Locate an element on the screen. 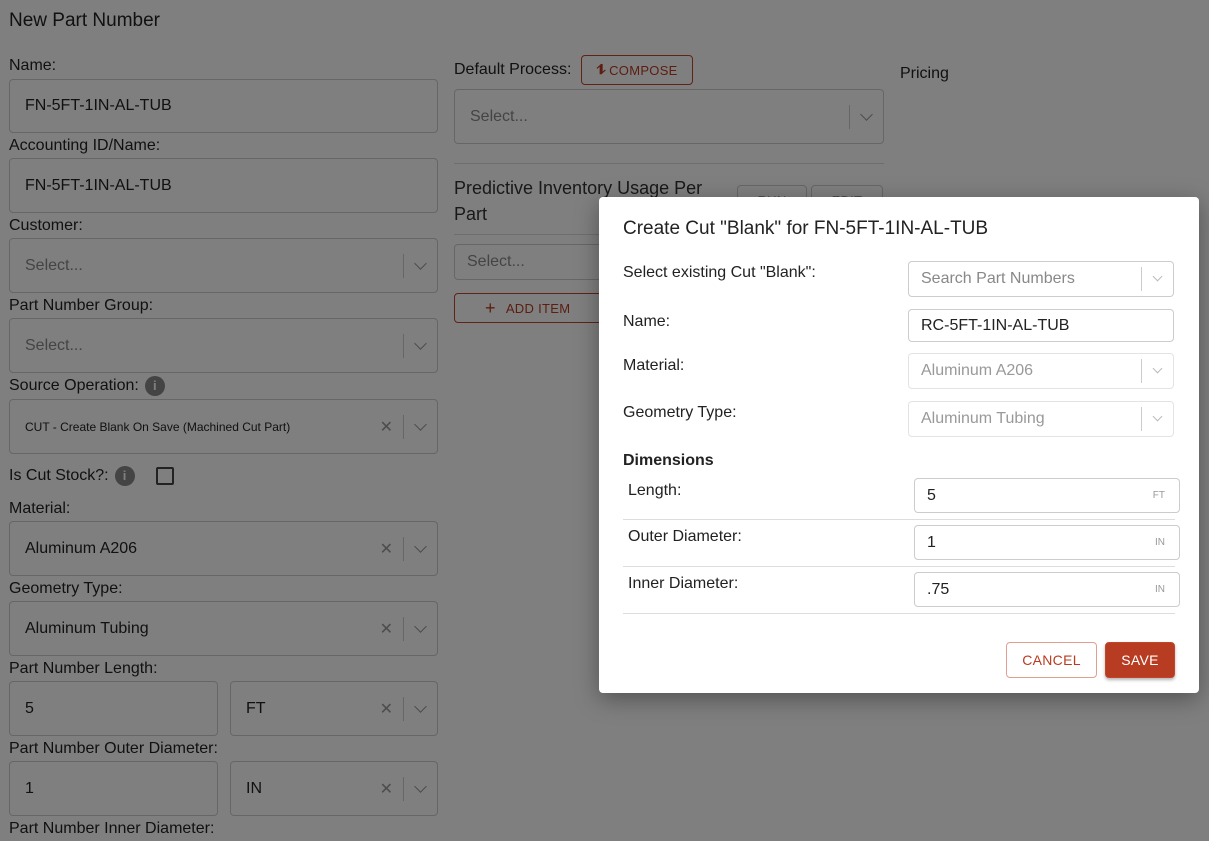 The image size is (1209, 841). dim-inner-unit: IN is located at coordinates (1160, 589).